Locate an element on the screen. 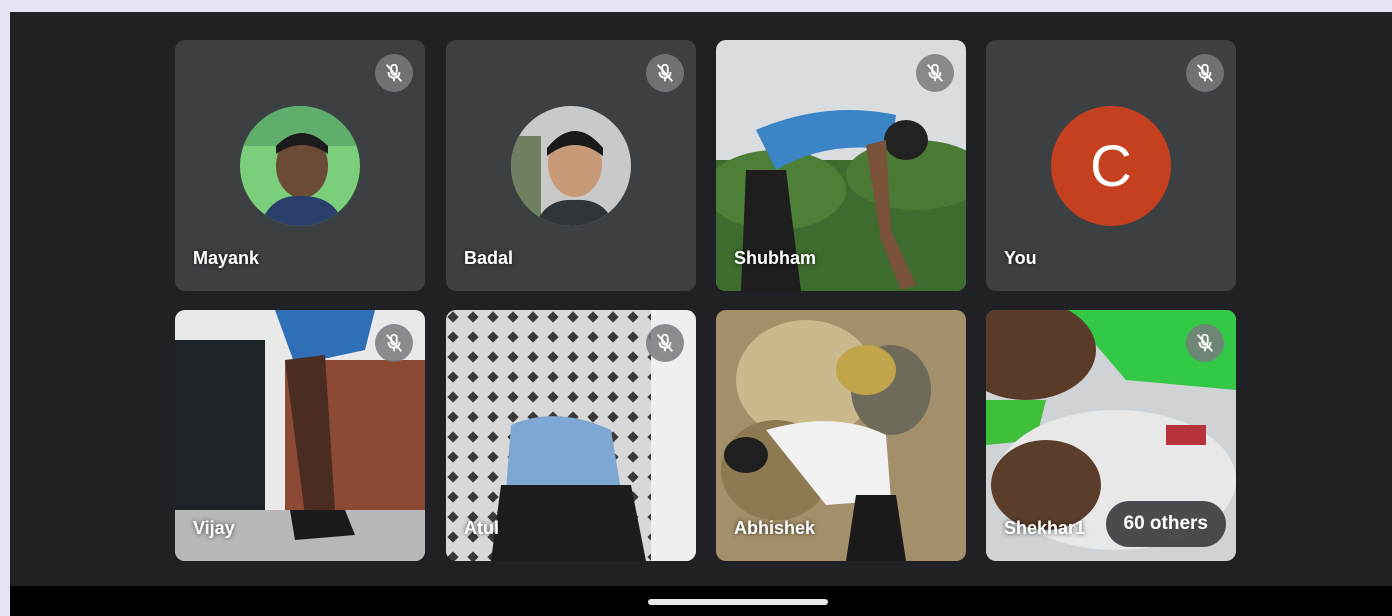 The height and width of the screenshot is (616, 1392). participant-name: Vijay is located at coordinates (214, 528).